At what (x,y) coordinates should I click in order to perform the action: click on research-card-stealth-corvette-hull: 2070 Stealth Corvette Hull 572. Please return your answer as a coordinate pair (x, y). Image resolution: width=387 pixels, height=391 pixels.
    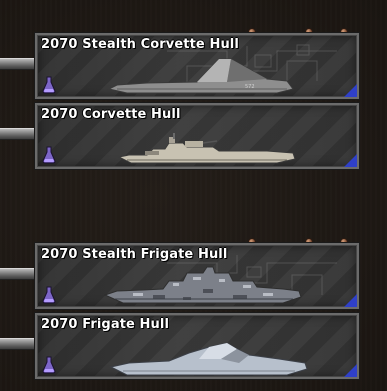
    Looking at the image, I should click on (197, 66).